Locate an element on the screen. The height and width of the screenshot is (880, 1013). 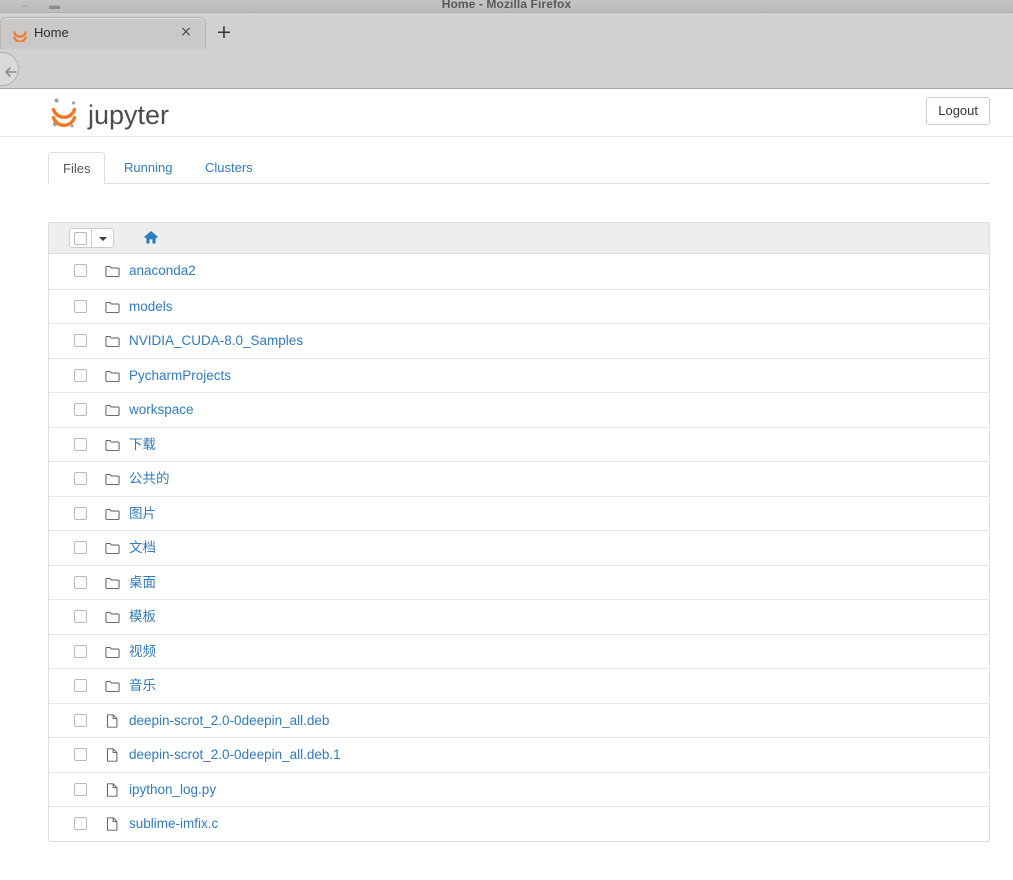
select-all-dropdown is located at coordinates (102, 238).